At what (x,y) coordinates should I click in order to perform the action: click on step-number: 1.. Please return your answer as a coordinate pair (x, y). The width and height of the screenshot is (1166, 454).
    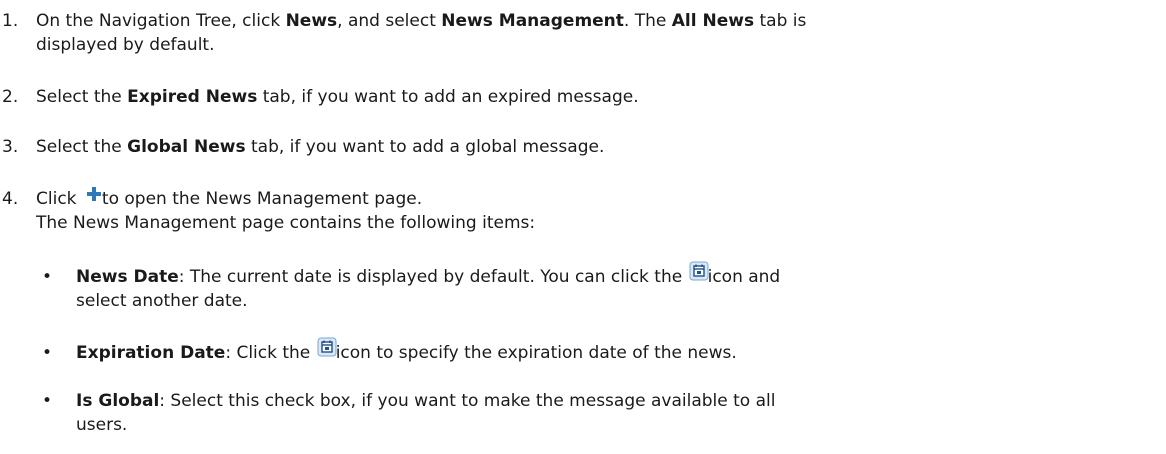
    Looking at the image, I should click on (10, 21).